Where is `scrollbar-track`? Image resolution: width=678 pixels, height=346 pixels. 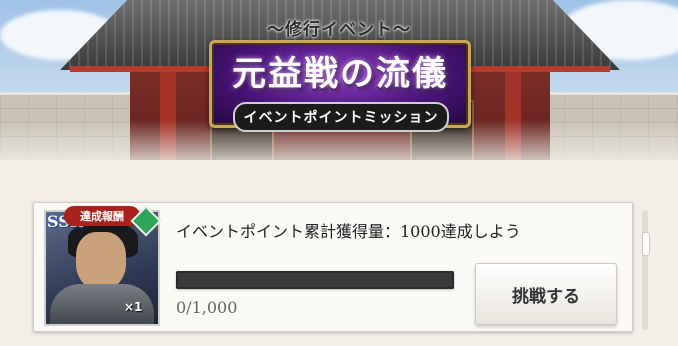 scrollbar-track is located at coordinates (645, 270).